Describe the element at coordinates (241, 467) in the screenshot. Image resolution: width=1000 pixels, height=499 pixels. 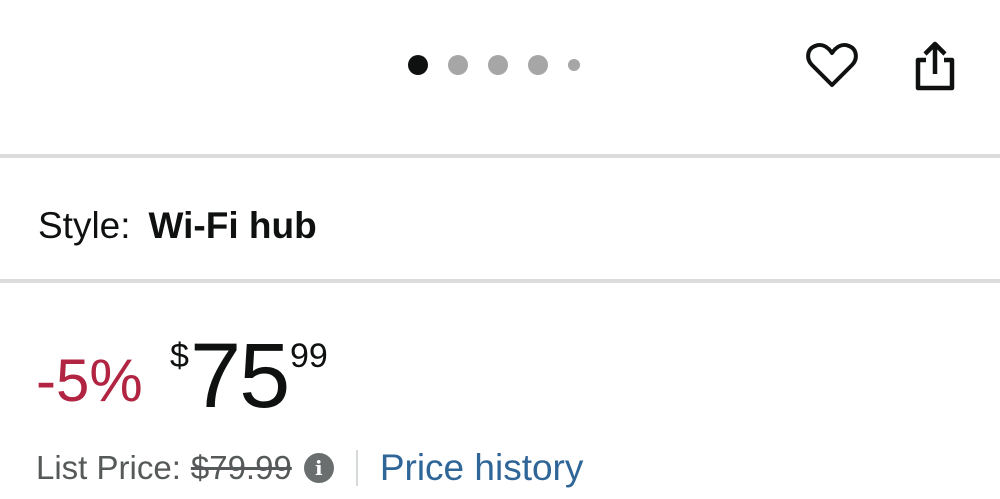
I see `list-price-value: $79.99` at that location.